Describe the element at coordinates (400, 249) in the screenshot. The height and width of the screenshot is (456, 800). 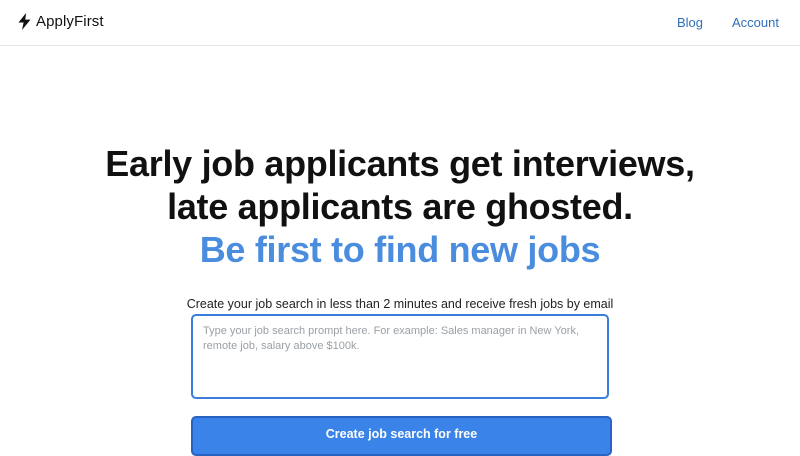
I see `headline-accent: Be first to find new jobs` at that location.